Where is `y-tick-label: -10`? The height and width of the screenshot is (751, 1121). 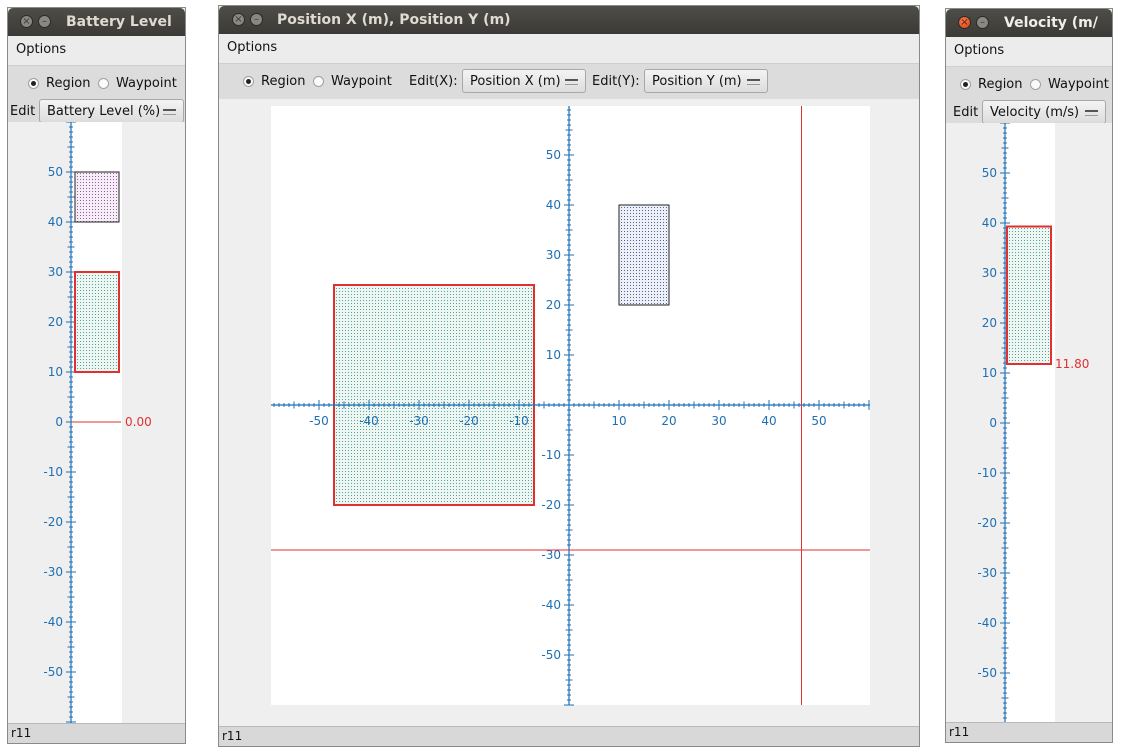 y-tick-label: -10 is located at coordinates (551, 455).